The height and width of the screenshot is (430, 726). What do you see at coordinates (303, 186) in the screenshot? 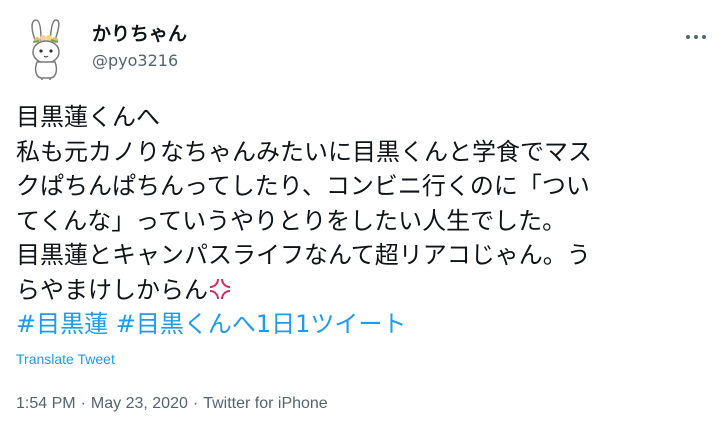
I see `tweet-line: クぱちんぱちんってしたり、コンビニ行くのに「つい` at bounding box center [303, 186].